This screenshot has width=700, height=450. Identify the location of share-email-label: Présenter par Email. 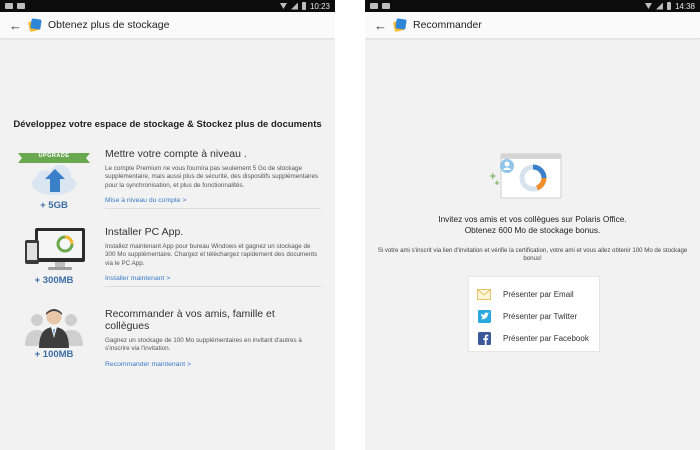
(538, 294).